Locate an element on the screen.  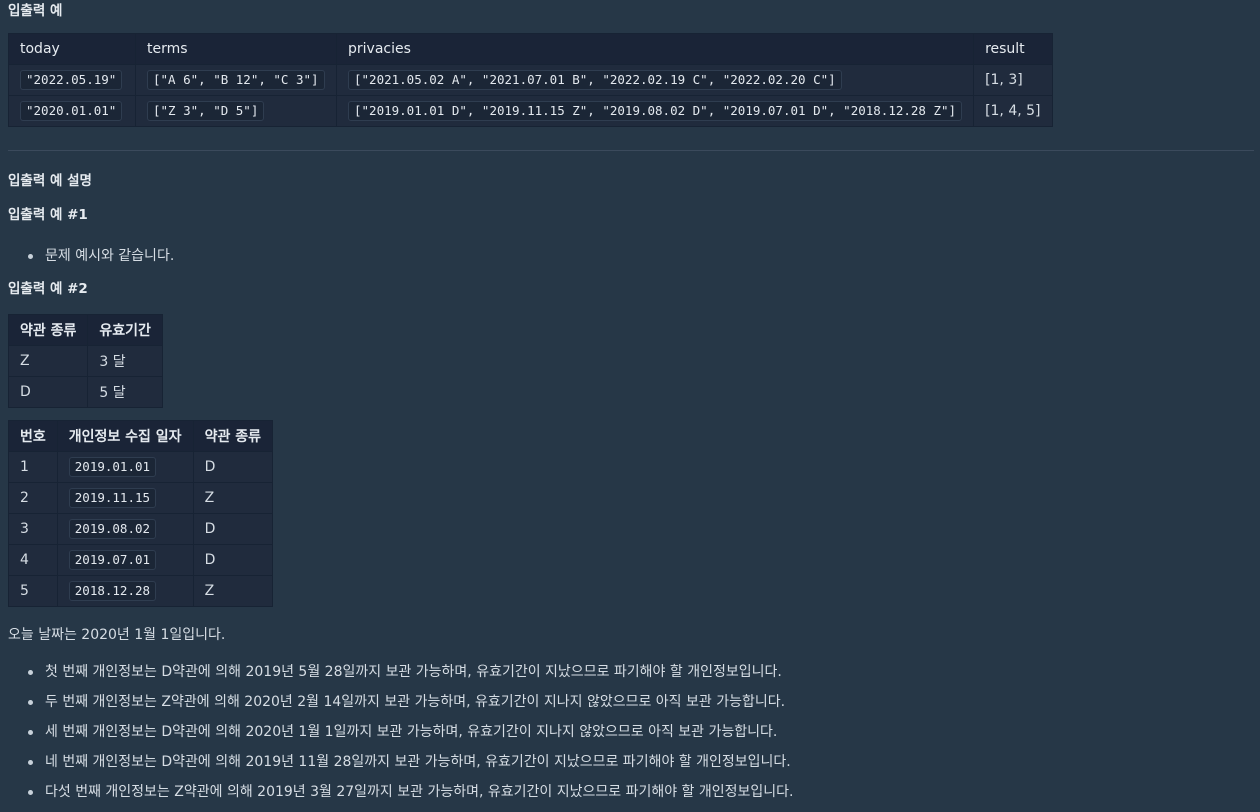
code-value: 2019.01.01 is located at coordinates (112, 467).